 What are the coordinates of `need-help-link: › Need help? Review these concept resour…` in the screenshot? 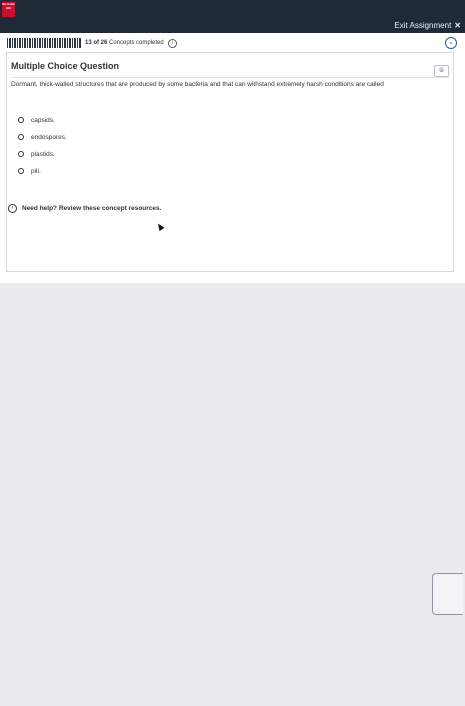 It's located at (84, 208).